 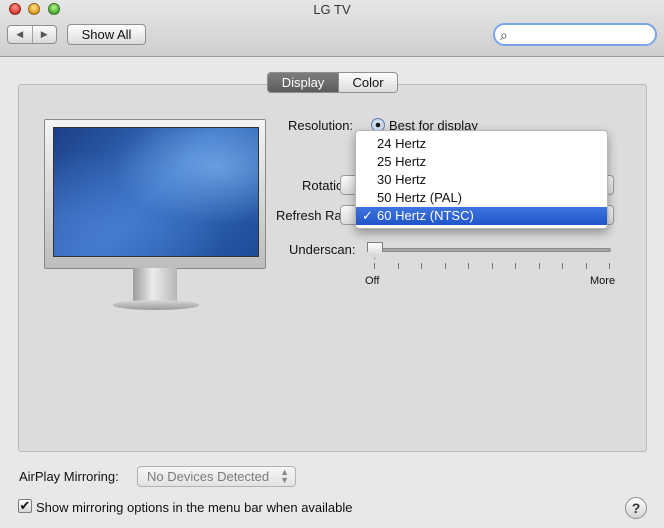 What do you see at coordinates (332, 9) in the screenshot?
I see `window-title: LG TV` at bounding box center [332, 9].